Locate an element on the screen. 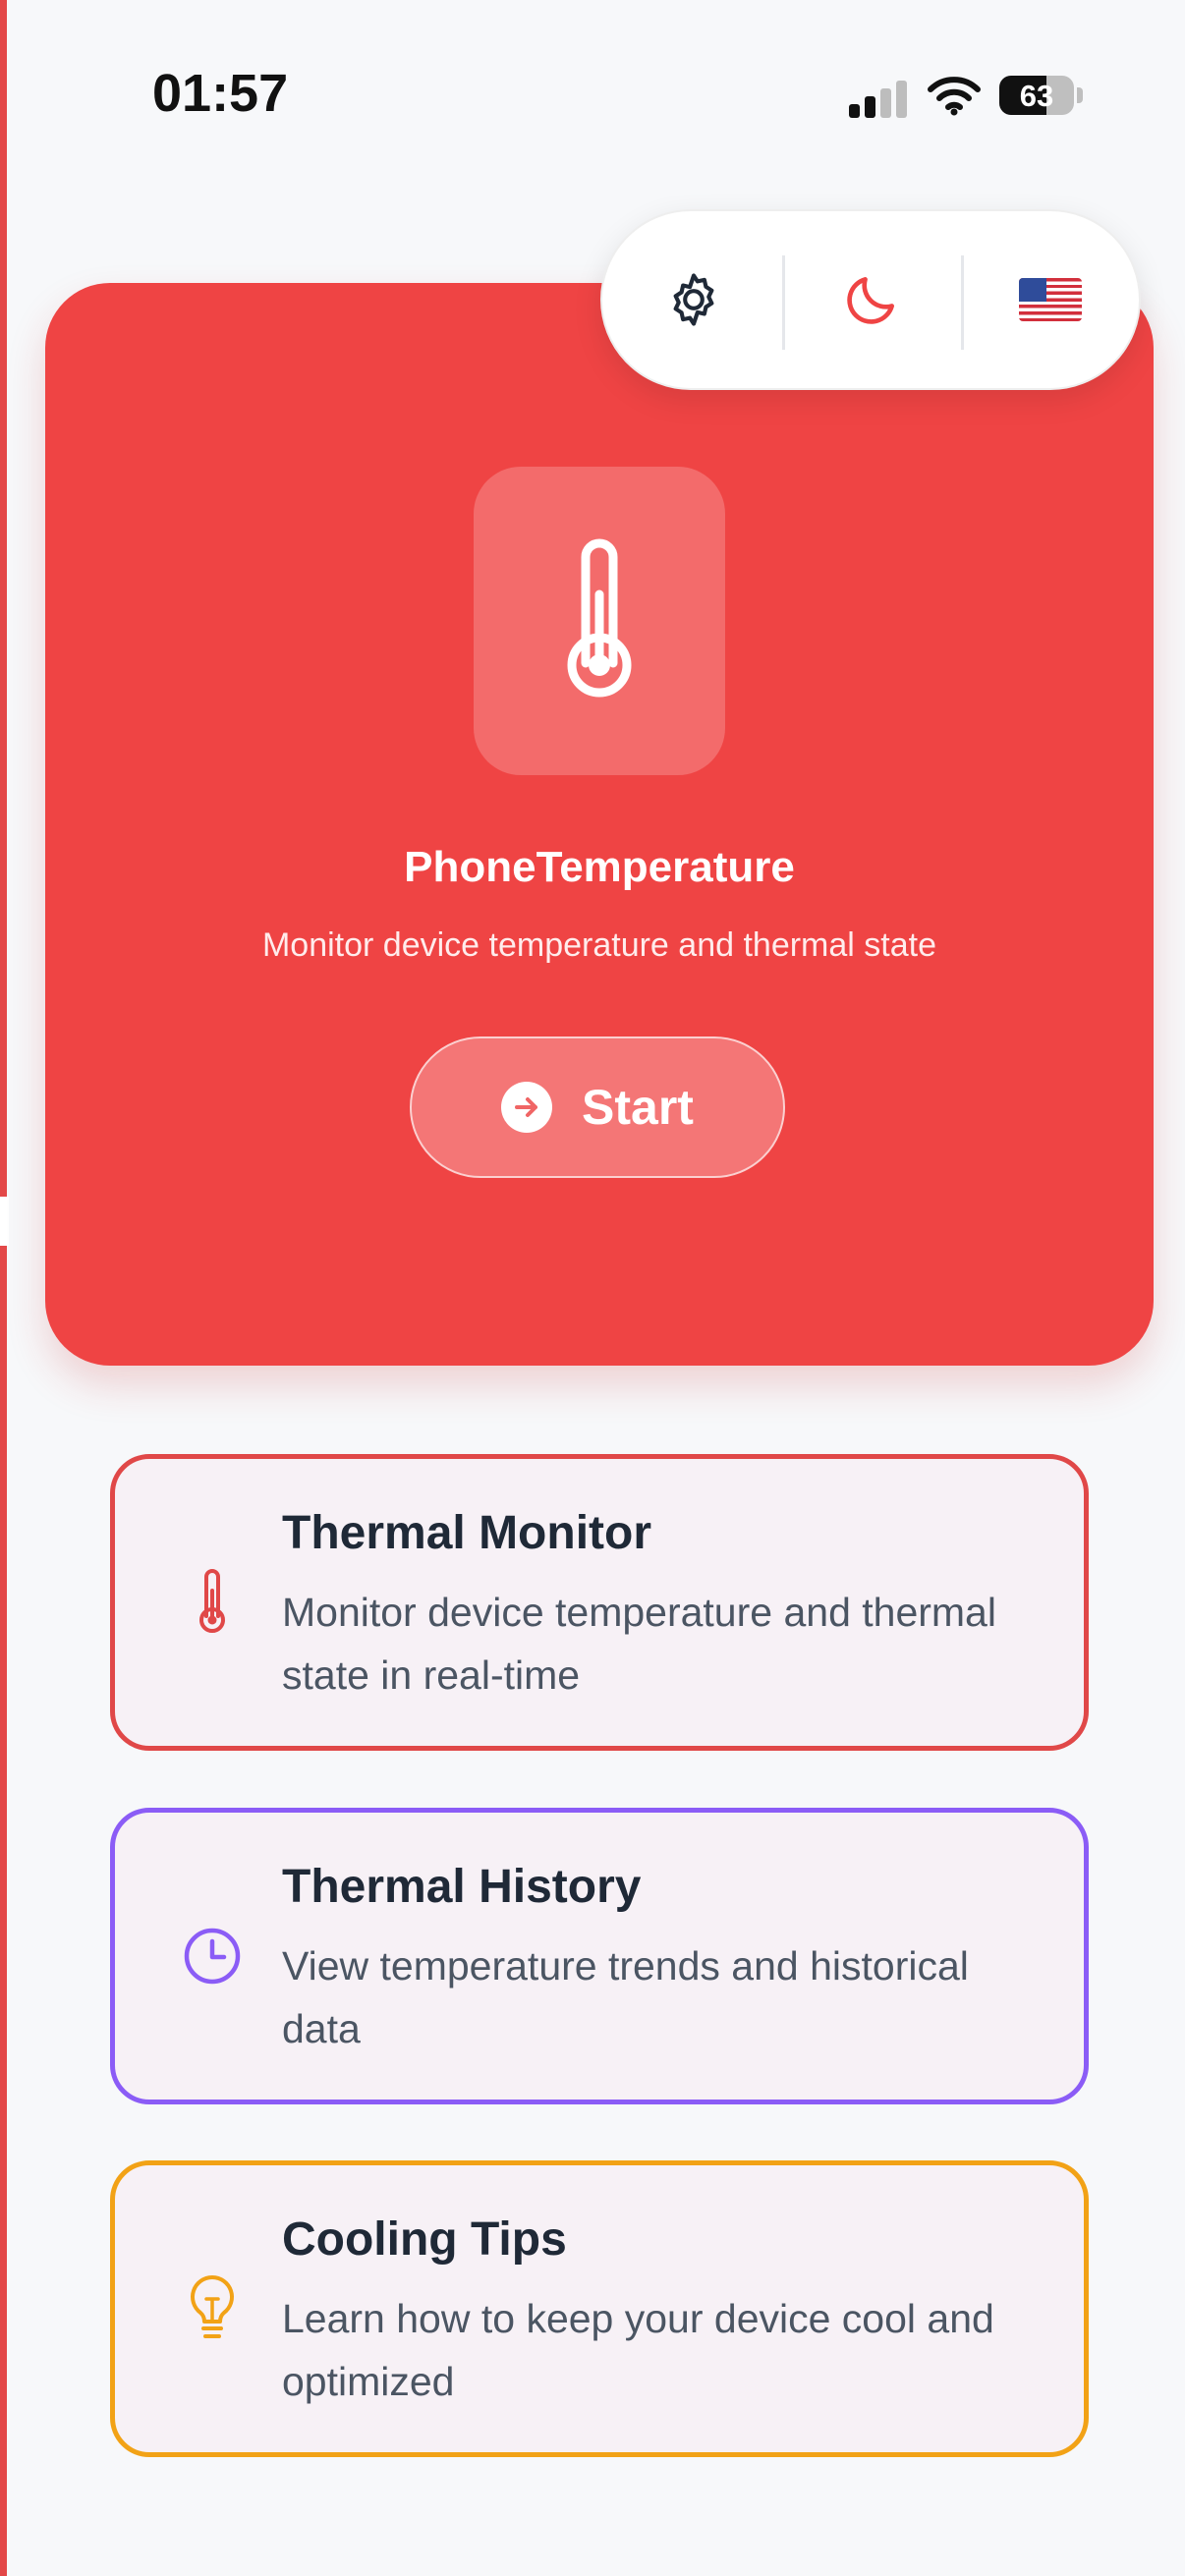  feature-title: Cooling Tips is located at coordinates (425, 2239).